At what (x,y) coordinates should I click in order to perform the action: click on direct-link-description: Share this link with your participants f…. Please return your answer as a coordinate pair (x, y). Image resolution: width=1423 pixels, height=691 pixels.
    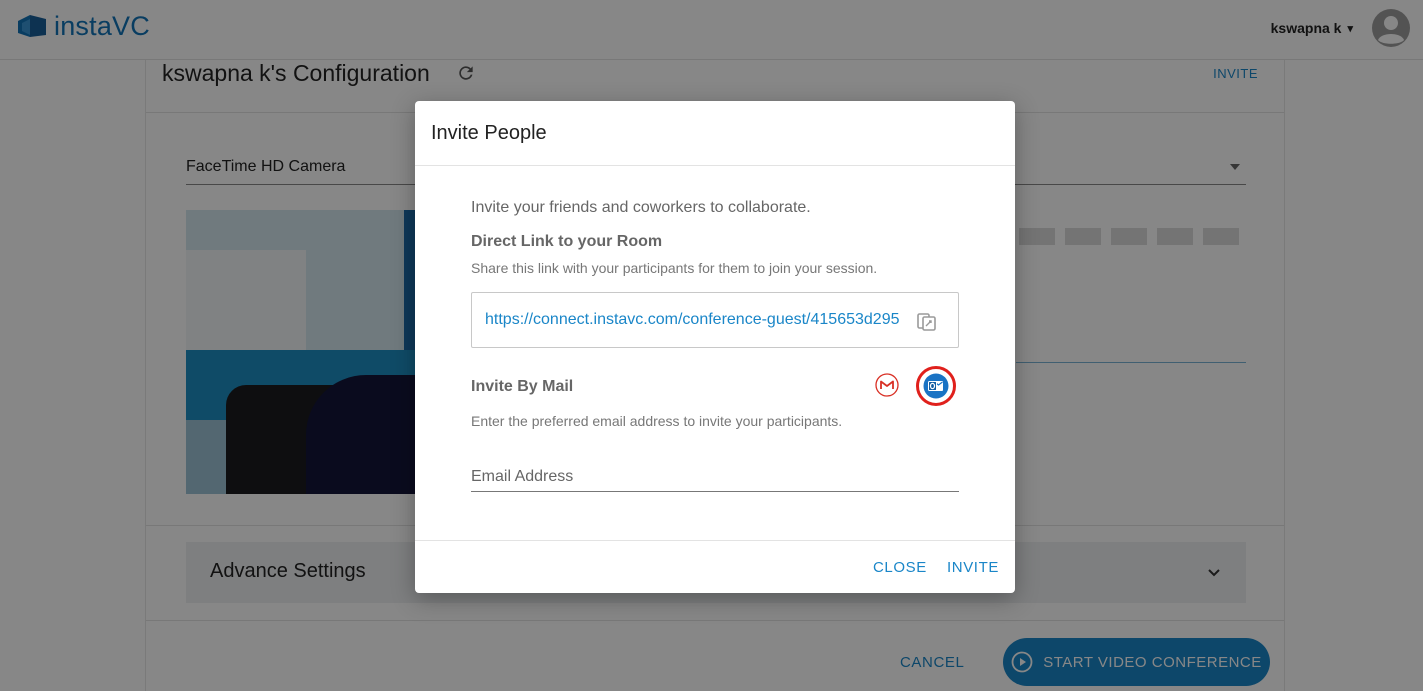
    Looking at the image, I should click on (674, 268).